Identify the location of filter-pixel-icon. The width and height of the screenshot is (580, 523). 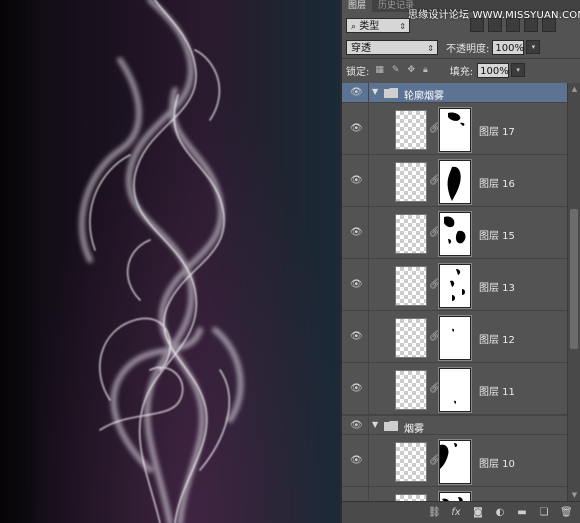
(477, 25).